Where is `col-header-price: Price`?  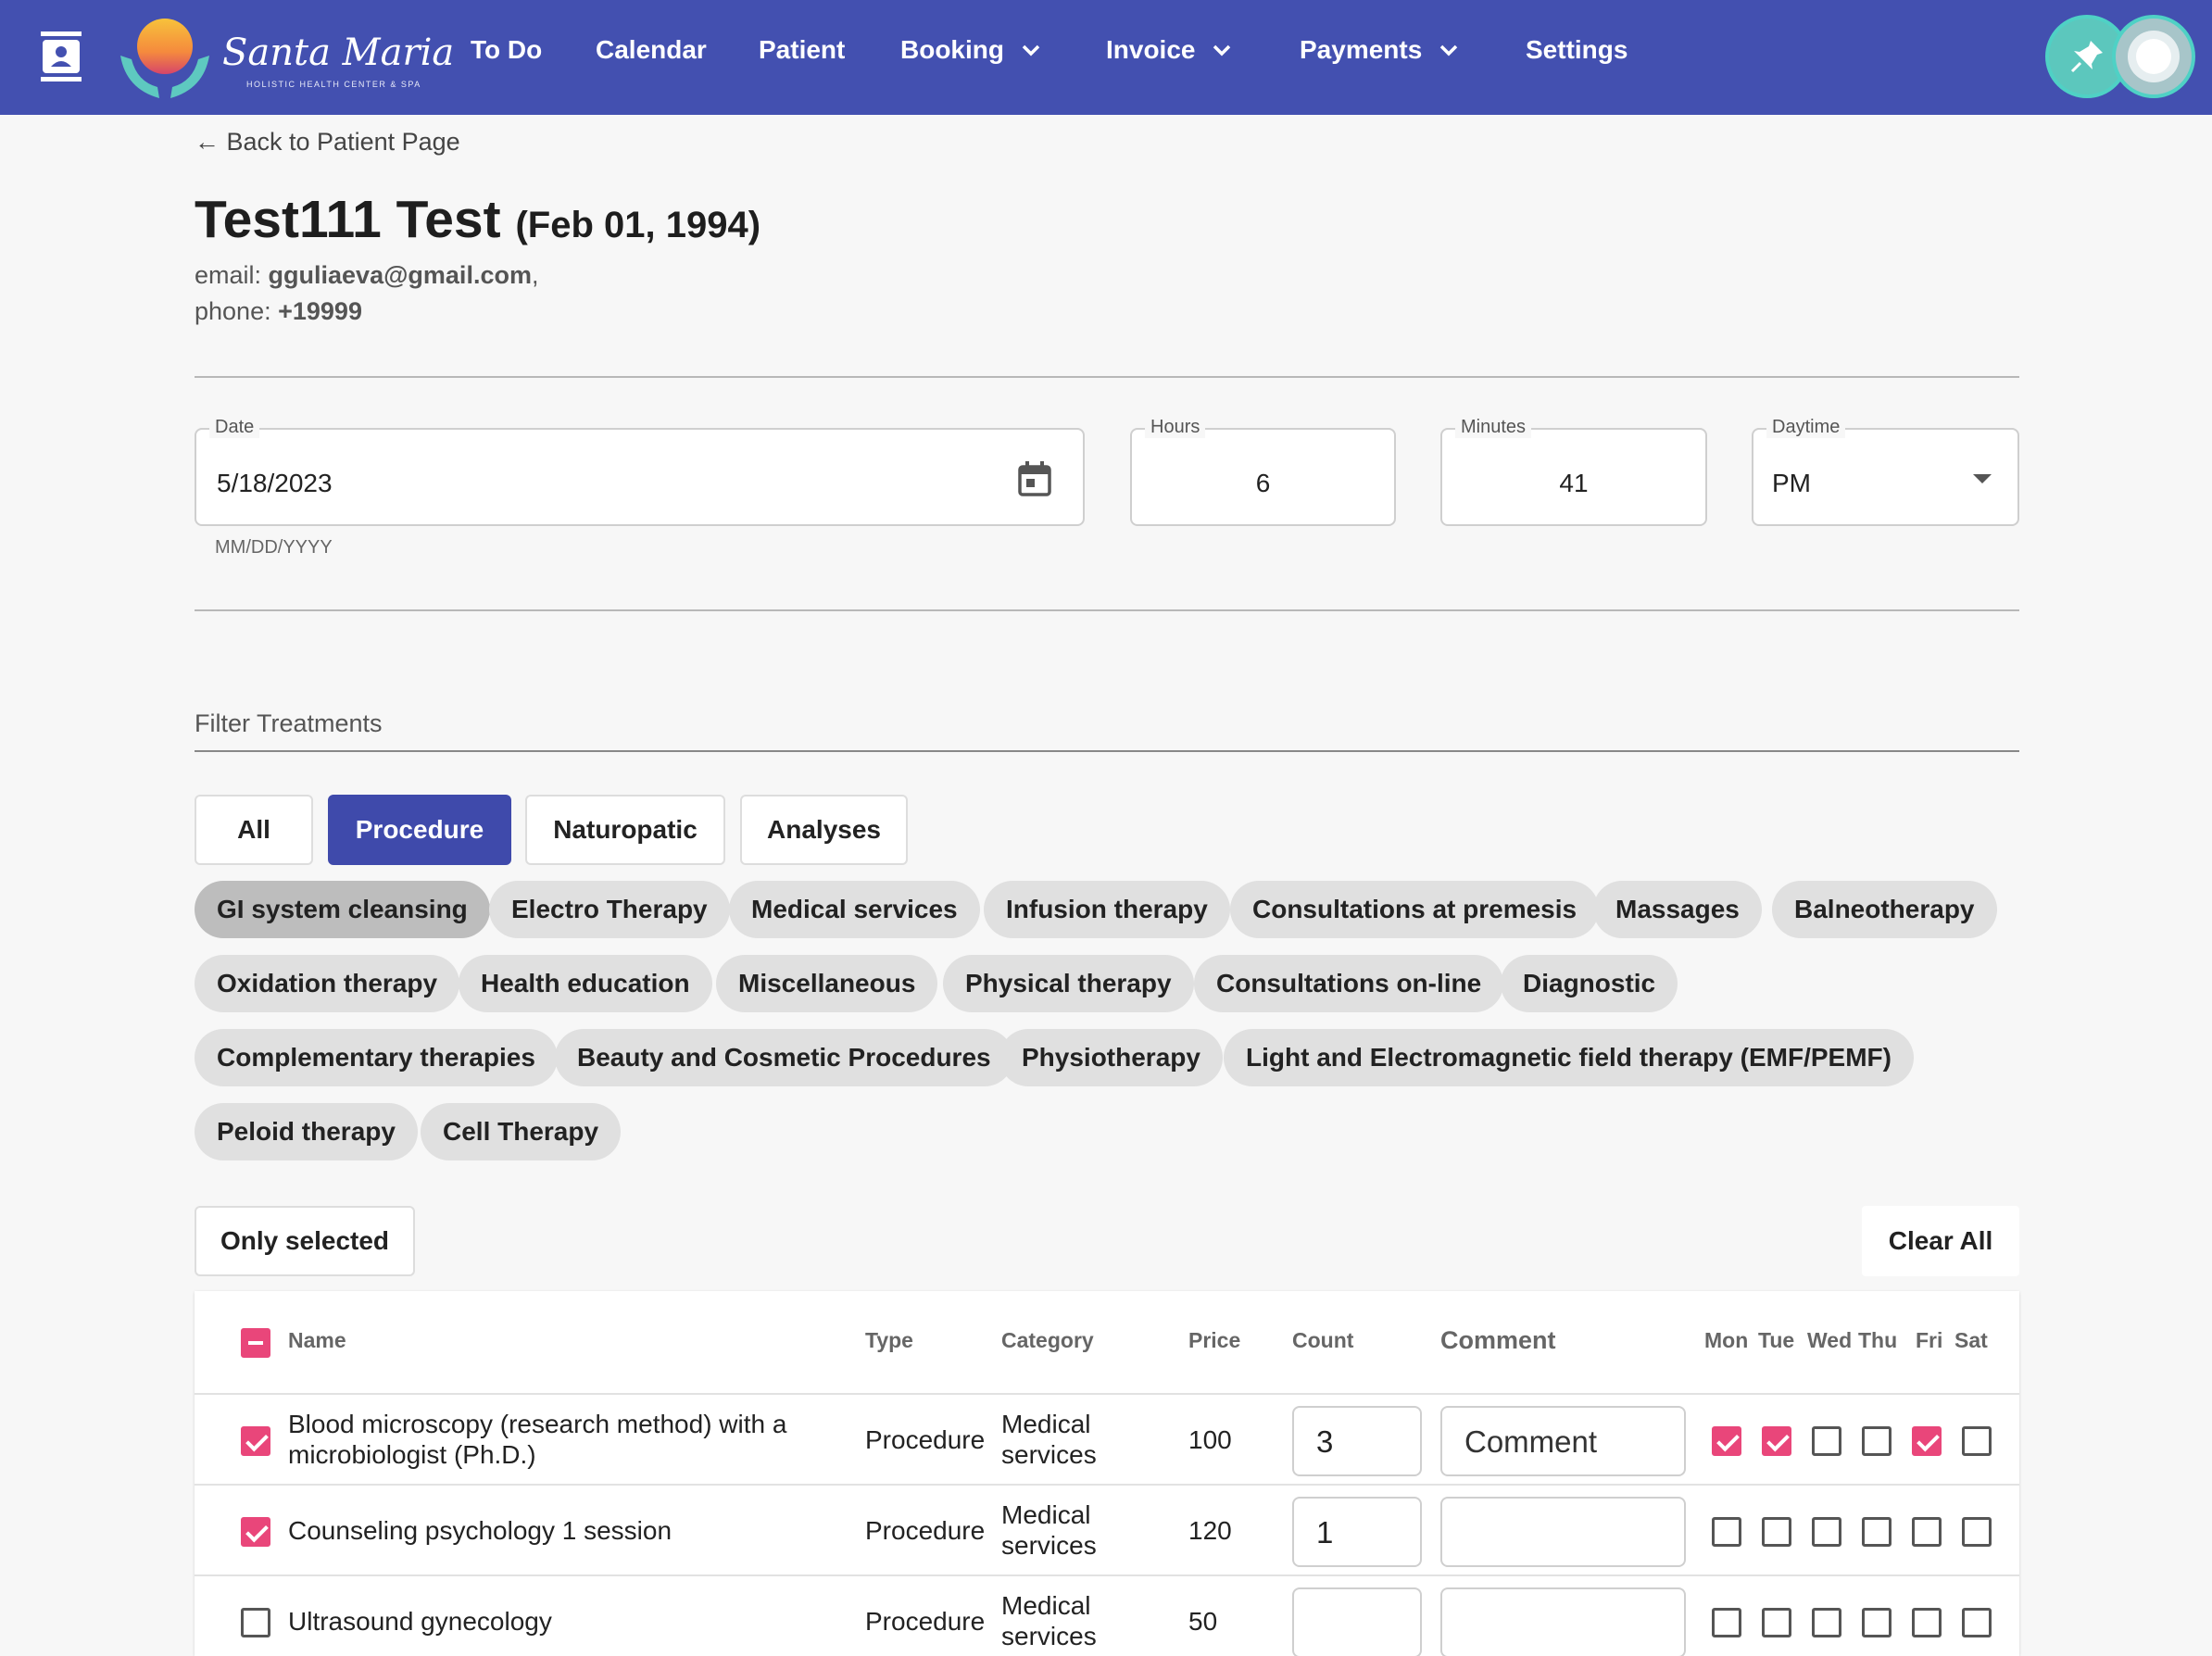 col-header-price: Price is located at coordinates (1214, 1340).